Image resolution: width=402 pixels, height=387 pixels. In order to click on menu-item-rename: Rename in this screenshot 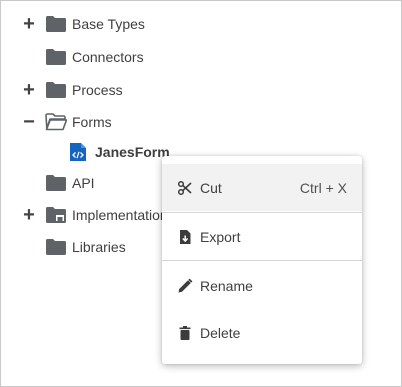, I will do `click(262, 285)`.